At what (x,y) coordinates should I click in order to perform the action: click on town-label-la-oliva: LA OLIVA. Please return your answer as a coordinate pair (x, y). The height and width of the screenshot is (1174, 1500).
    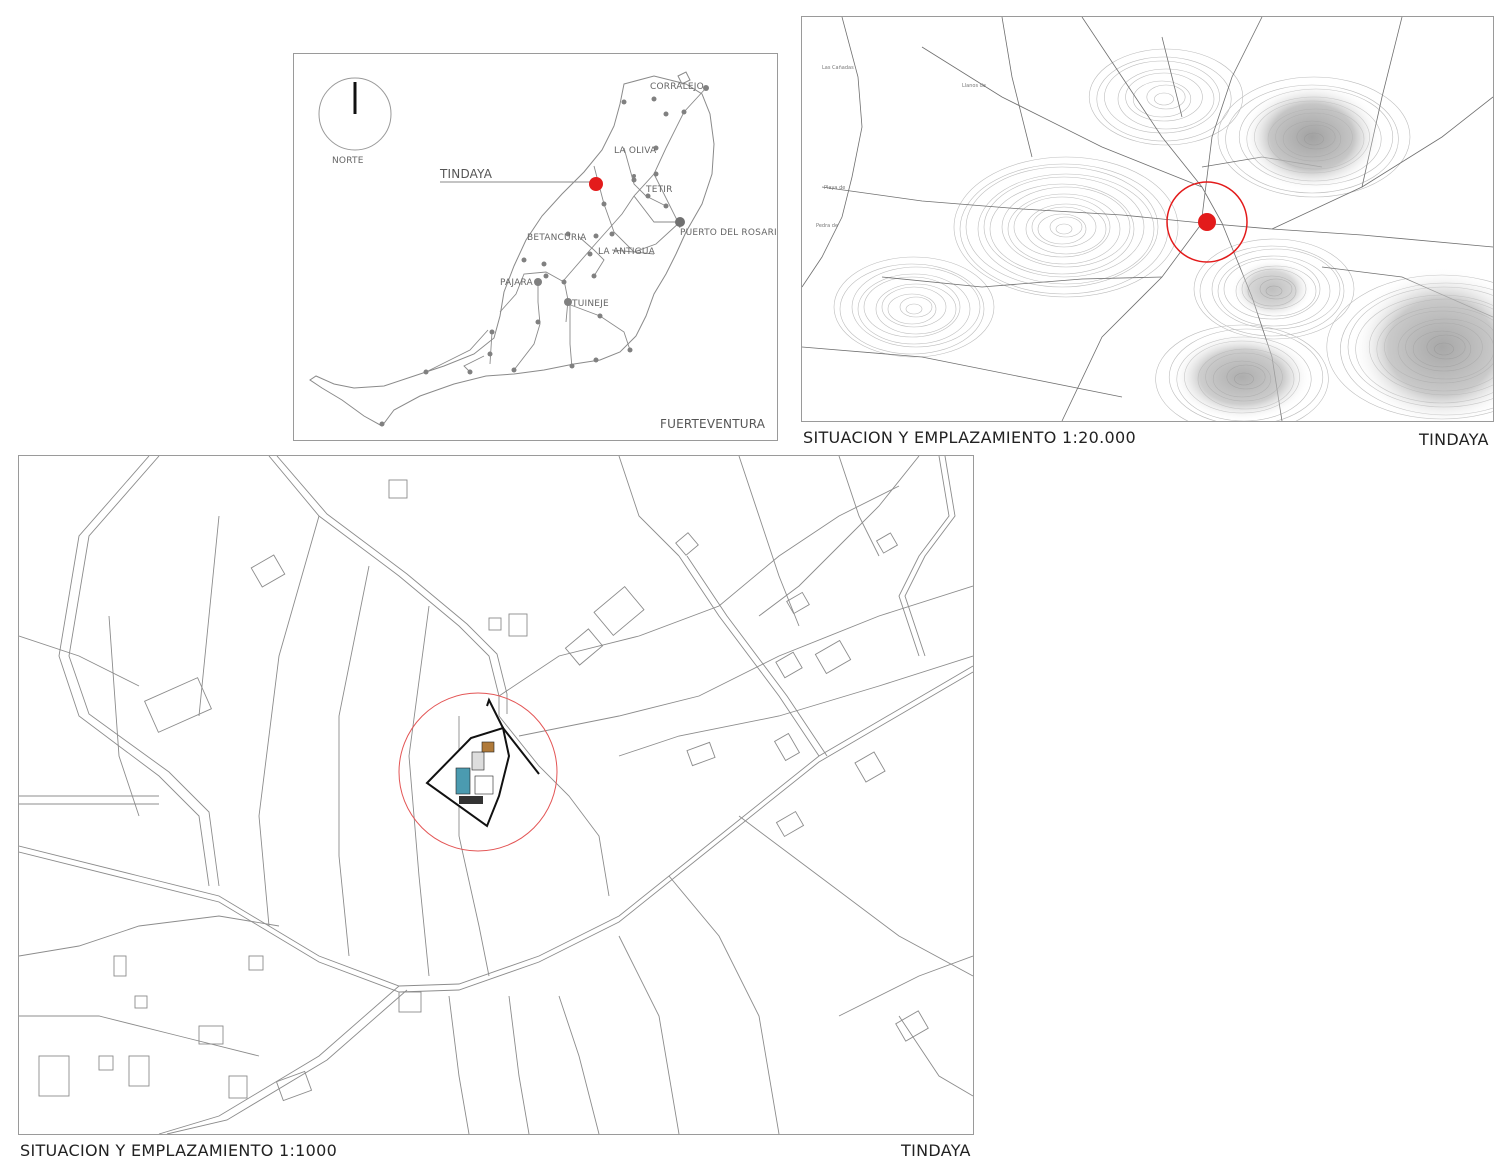
    Looking at the image, I should click on (635, 151).